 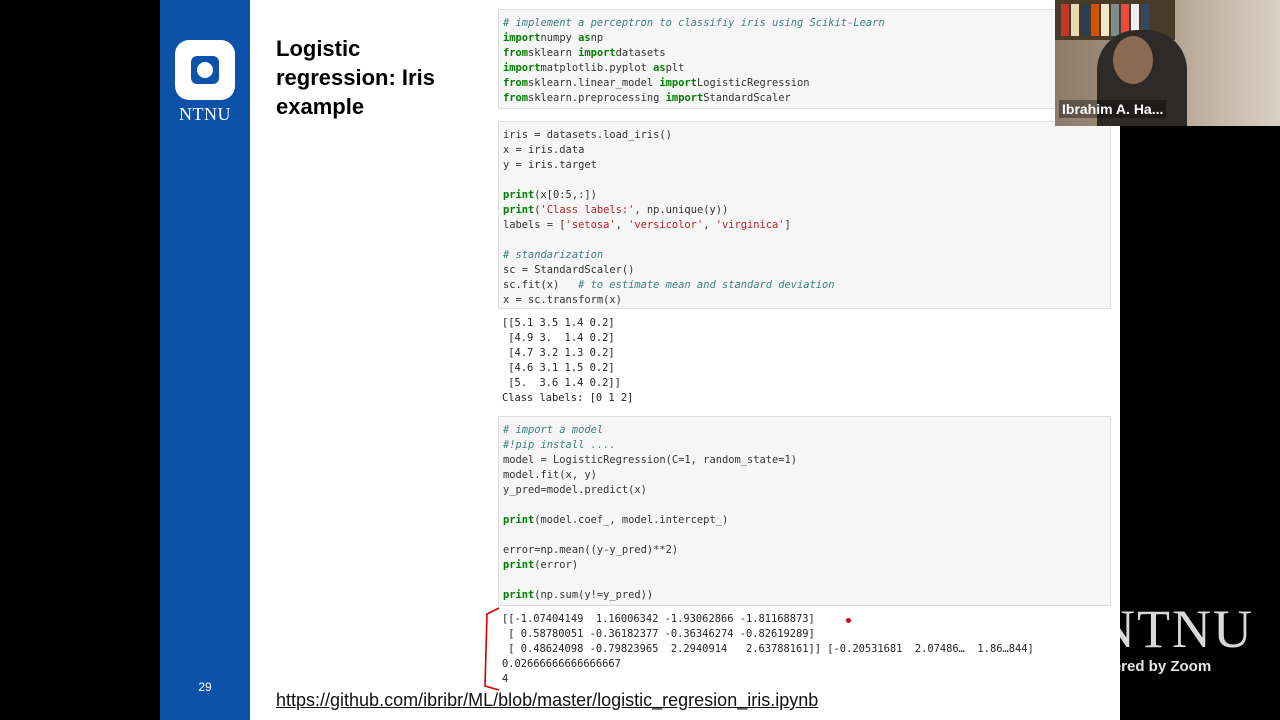 I want to click on code-token: sc = StandardScaler(), so click(x=569, y=270).